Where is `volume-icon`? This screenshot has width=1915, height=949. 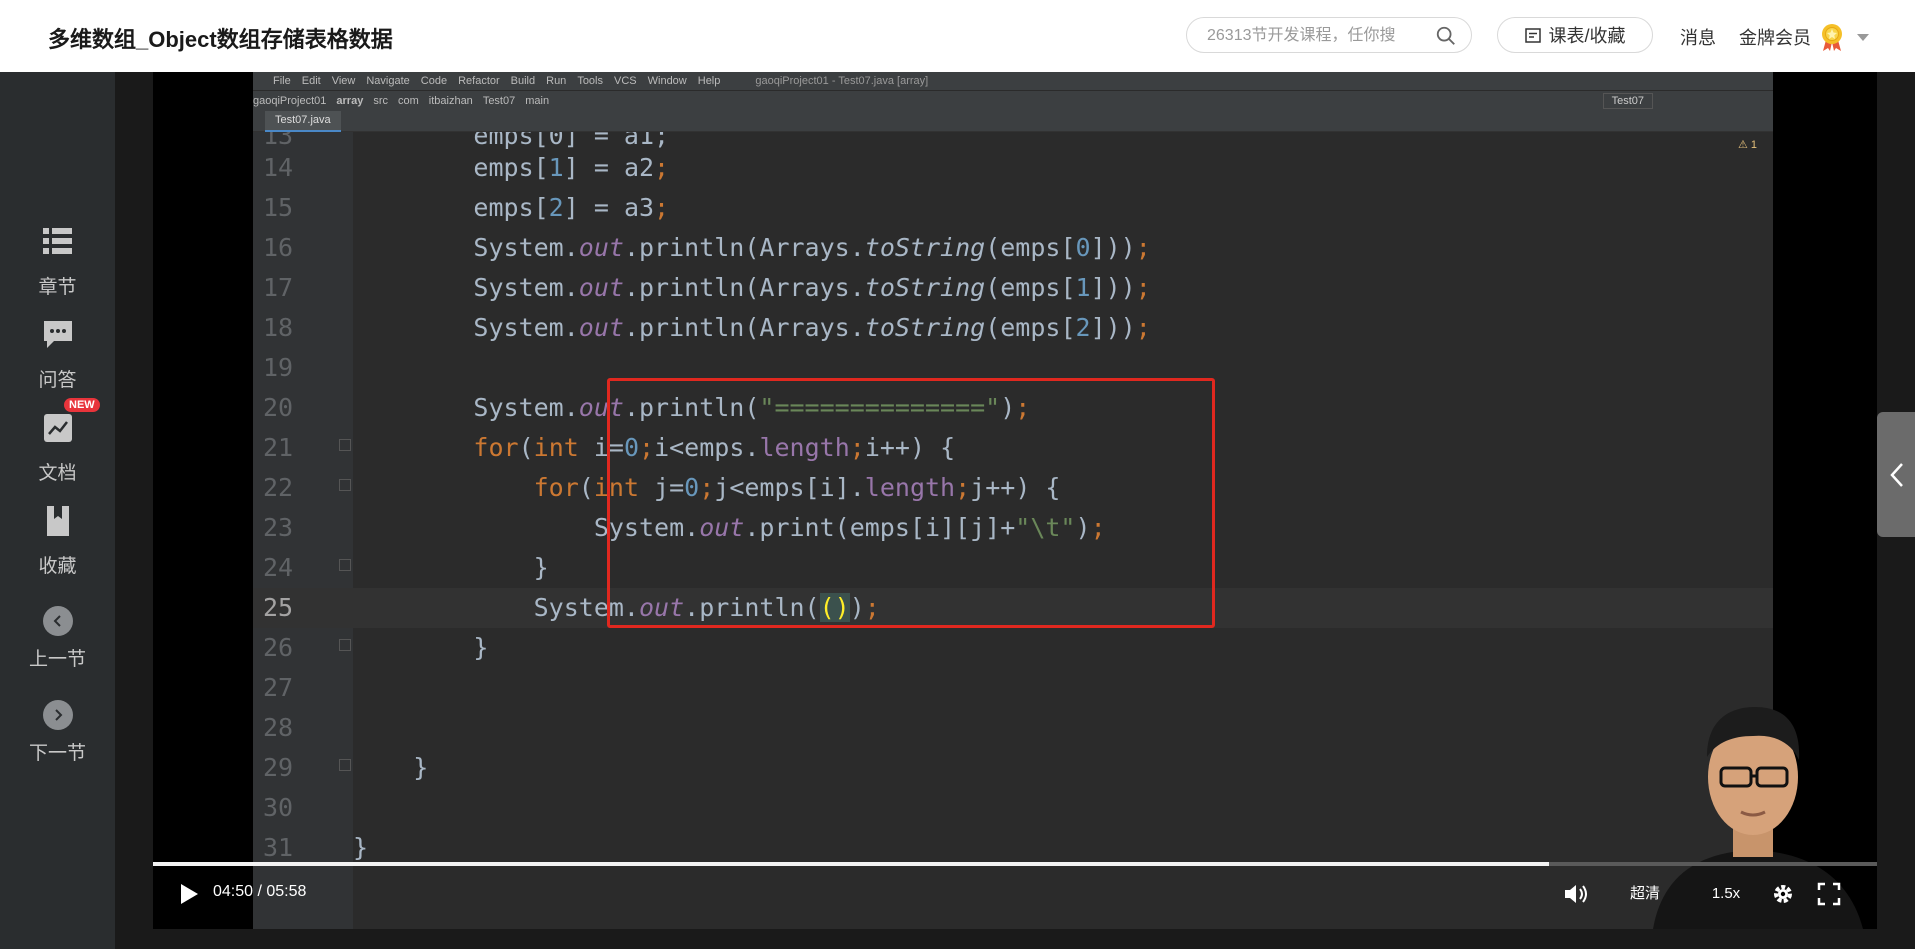 volume-icon is located at coordinates (1576, 894).